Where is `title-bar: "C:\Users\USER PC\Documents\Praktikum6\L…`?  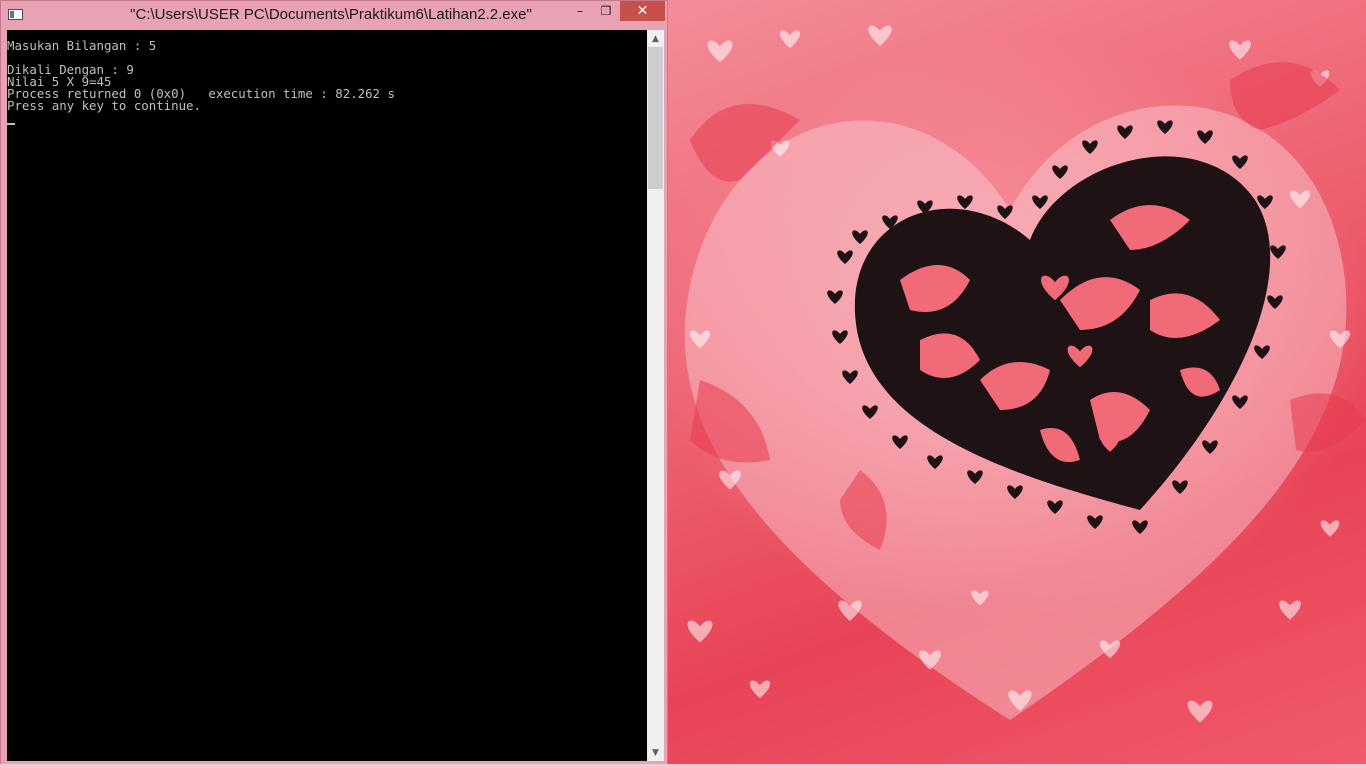 title-bar: "C:\Users\USER PC\Documents\Praktikum6\L… is located at coordinates (334, 15).